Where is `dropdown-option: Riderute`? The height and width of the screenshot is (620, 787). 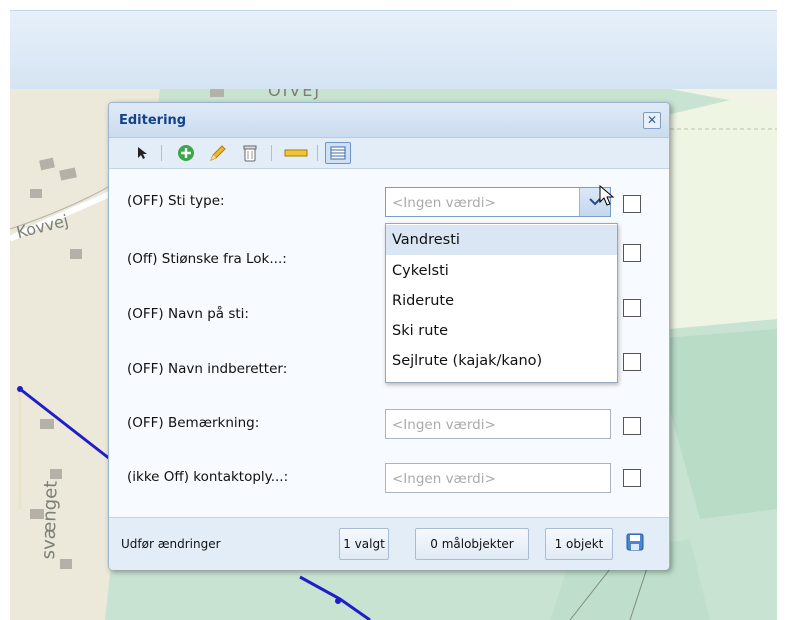
dropdown-option: Riderute is located at coordinates (501, 301).